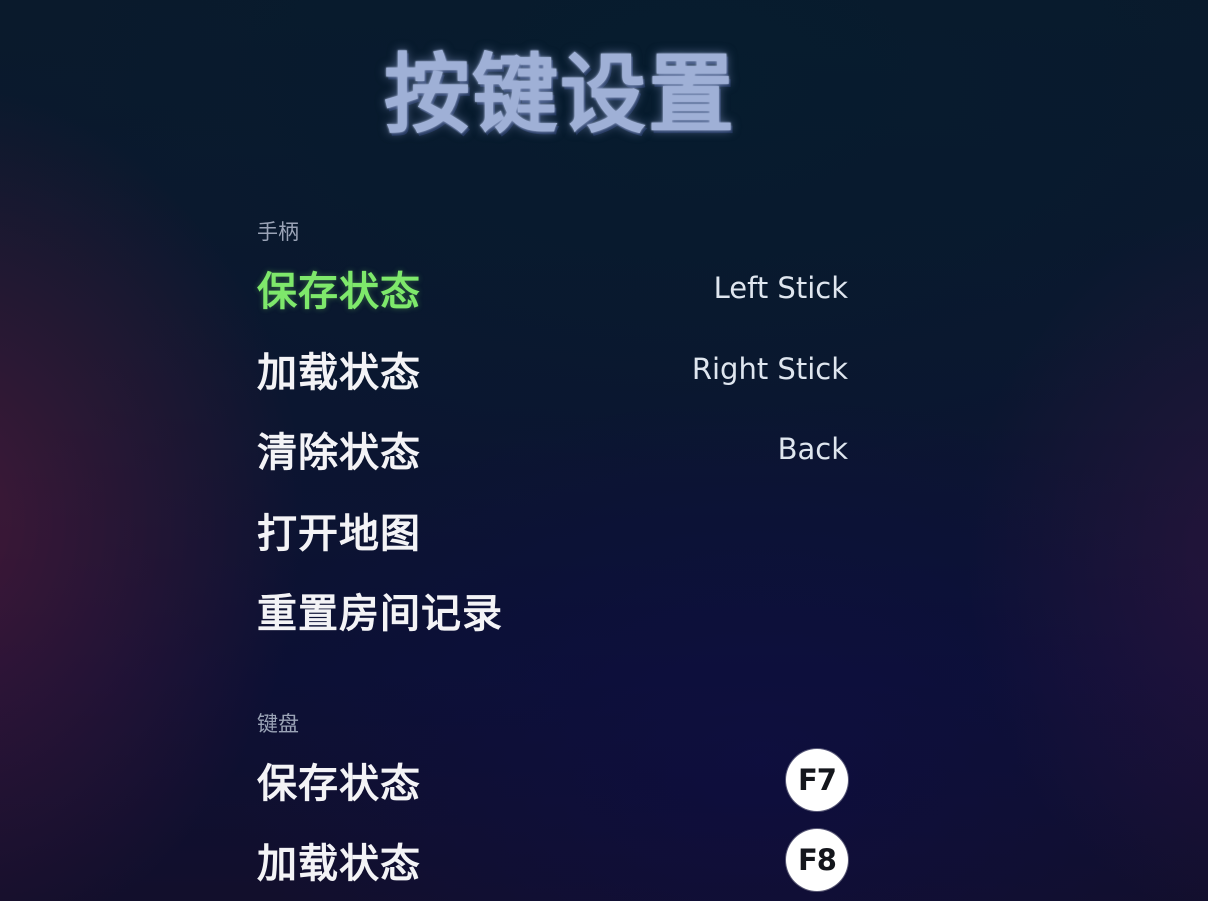 The width and height of the screenshot is (1208, 901). What do you see at coordinates (552, 610) in the screenshot?
I see `gamepad-binding-reset-room-record: 重置房间记录` at bounding box center [552, 610].